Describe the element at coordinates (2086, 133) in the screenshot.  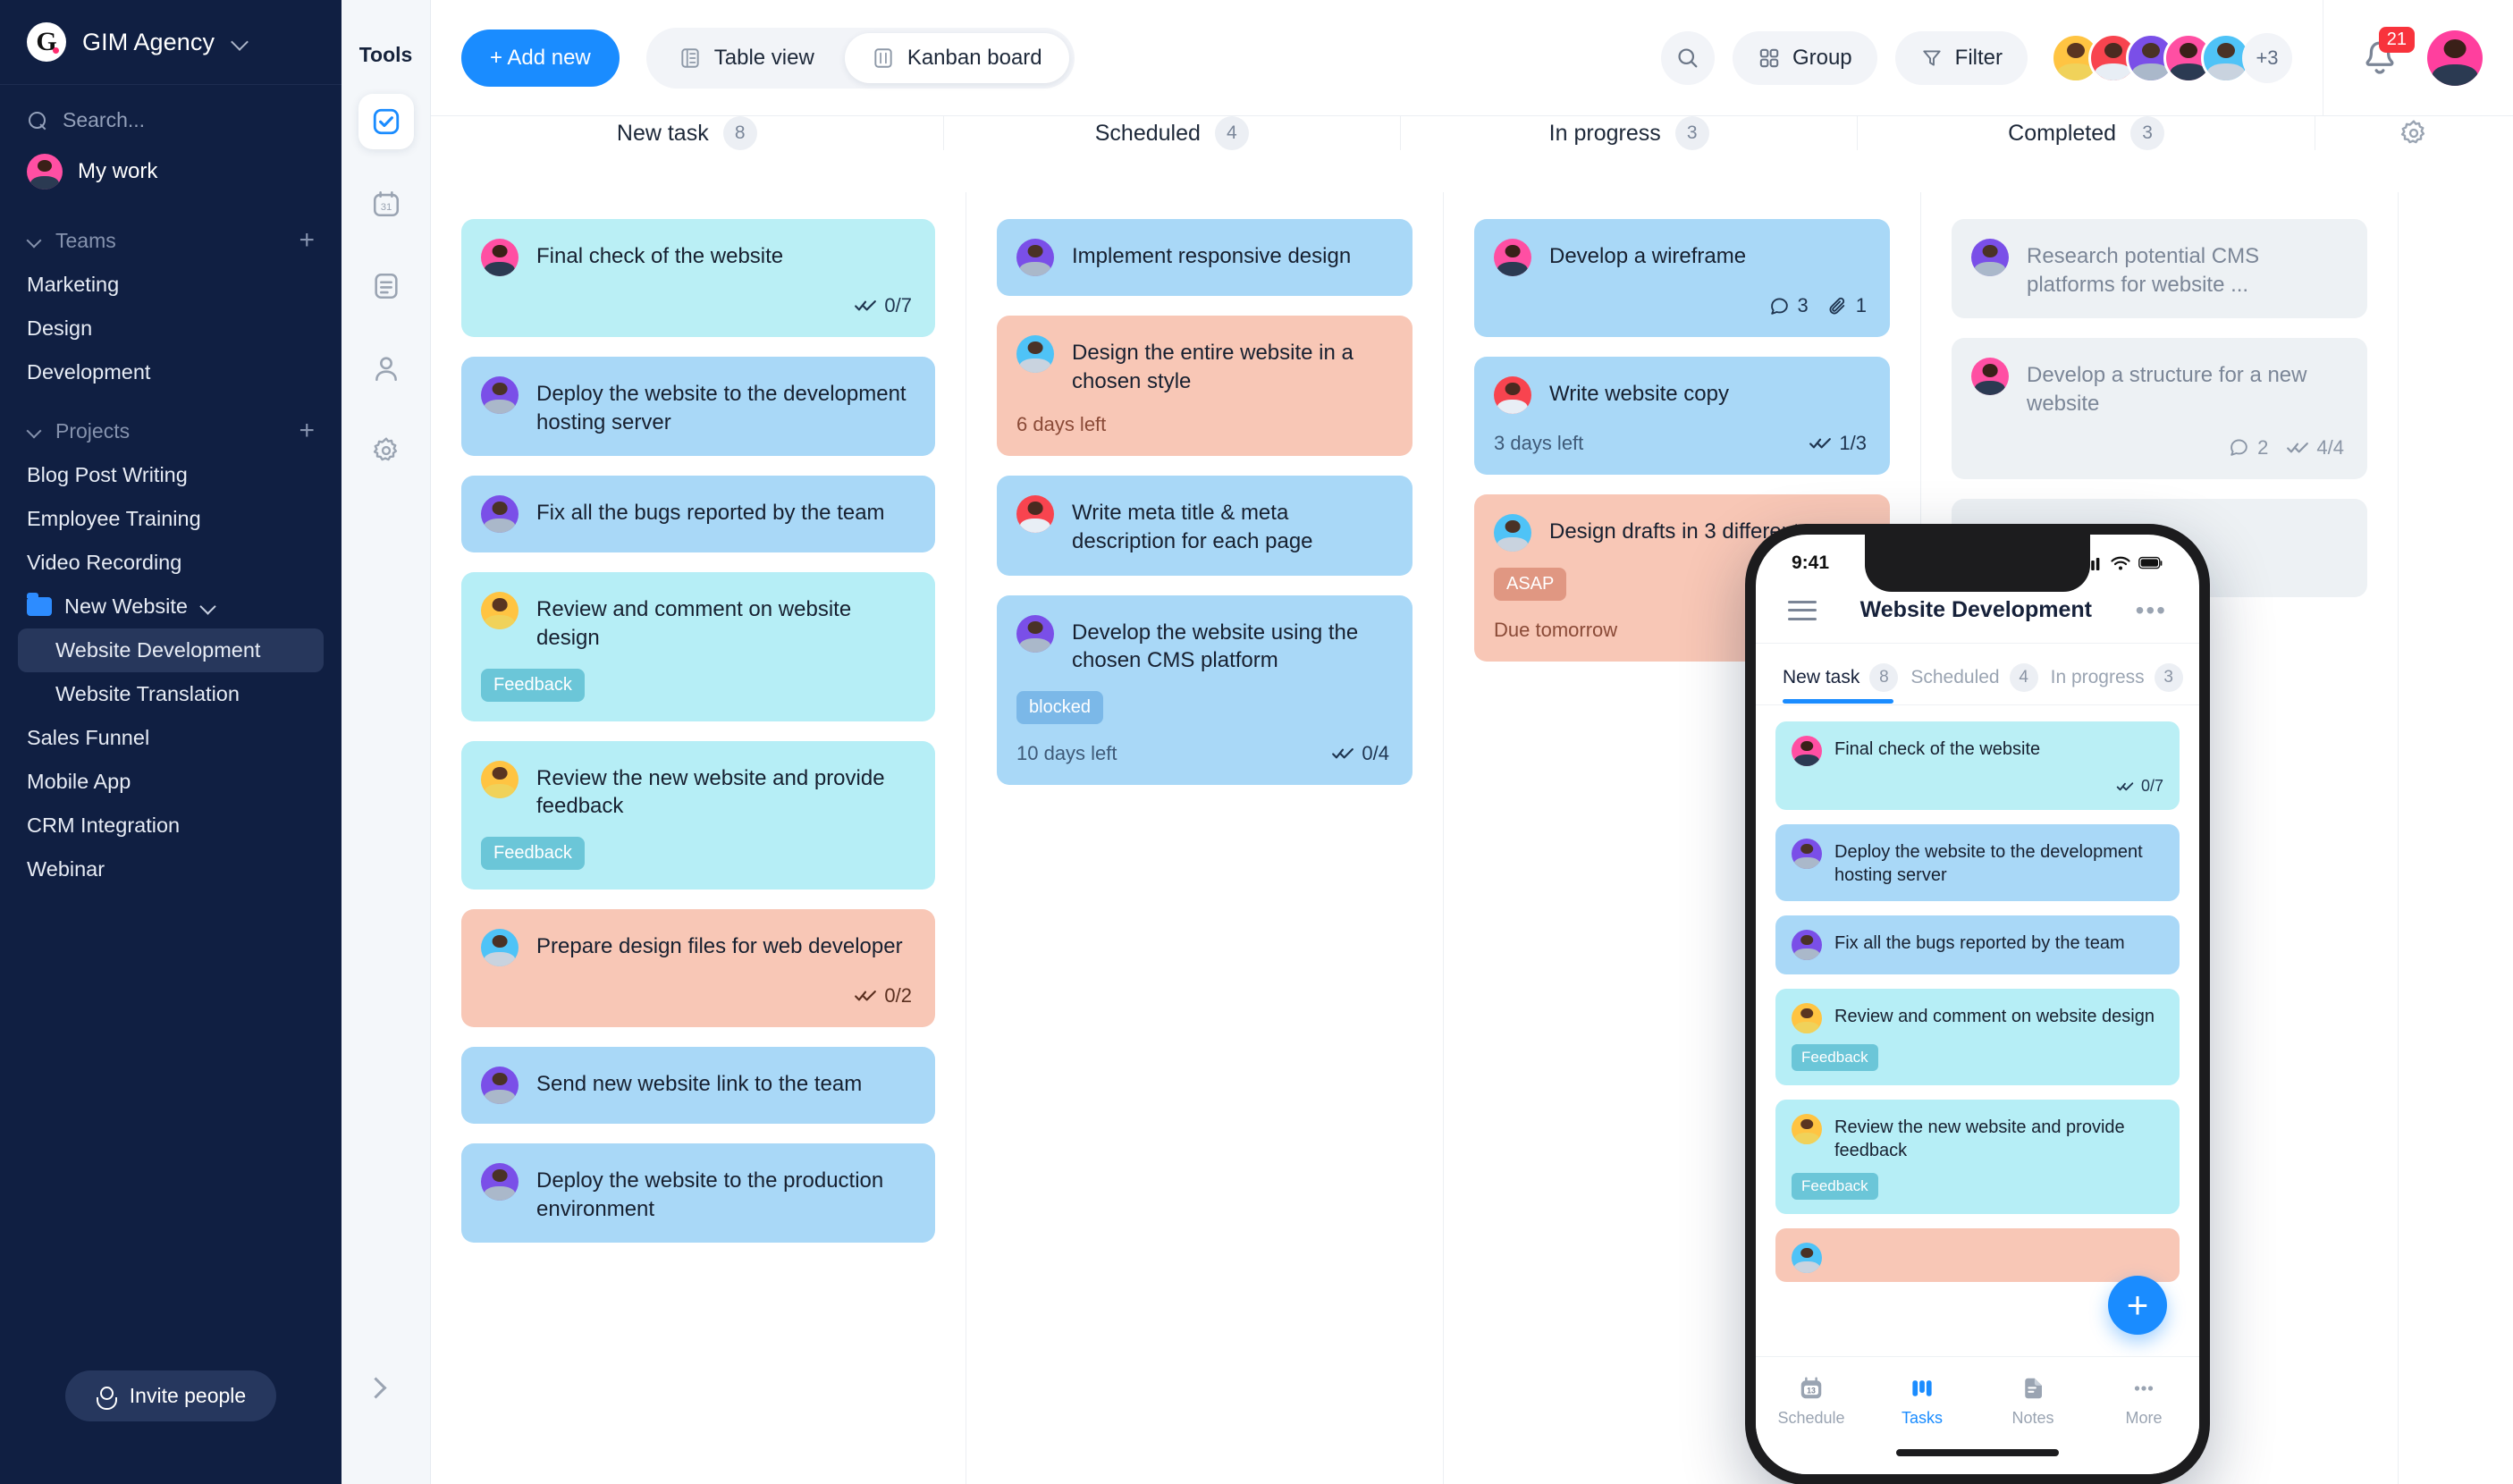
I see `column-header-completed: Completed 3` at that location.